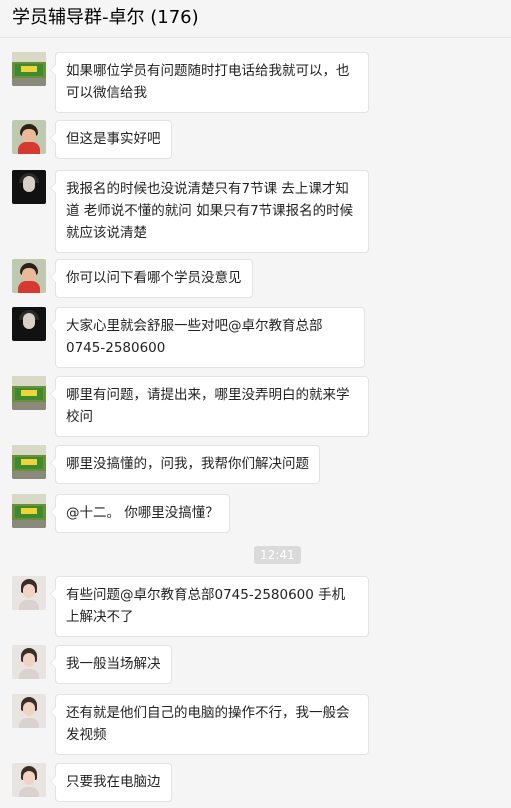 Image resolution: width=511 pixels, height=808 pixels. I want to click on message-row: 如果哪位学员有问题随时打电话给我就可以，也可以微信给我, so click(190, 82).